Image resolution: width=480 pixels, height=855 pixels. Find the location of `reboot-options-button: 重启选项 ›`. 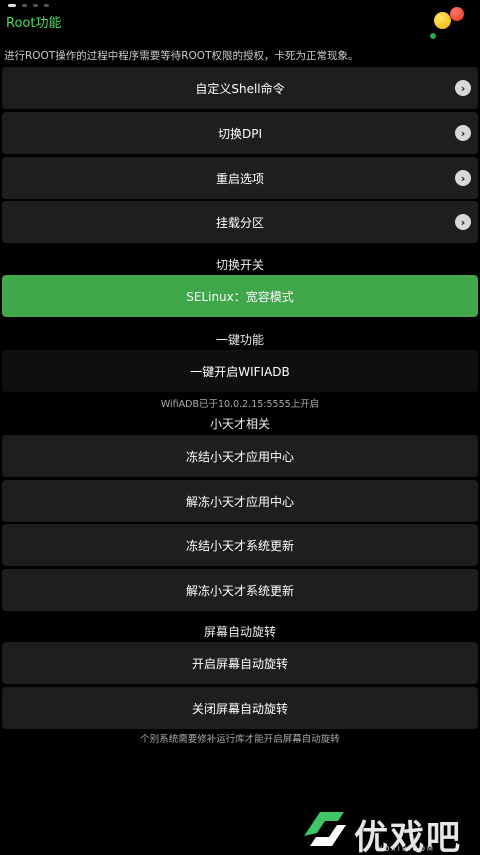

reboot-options-button: 重启选项 › is located at coordinates (240, 178).